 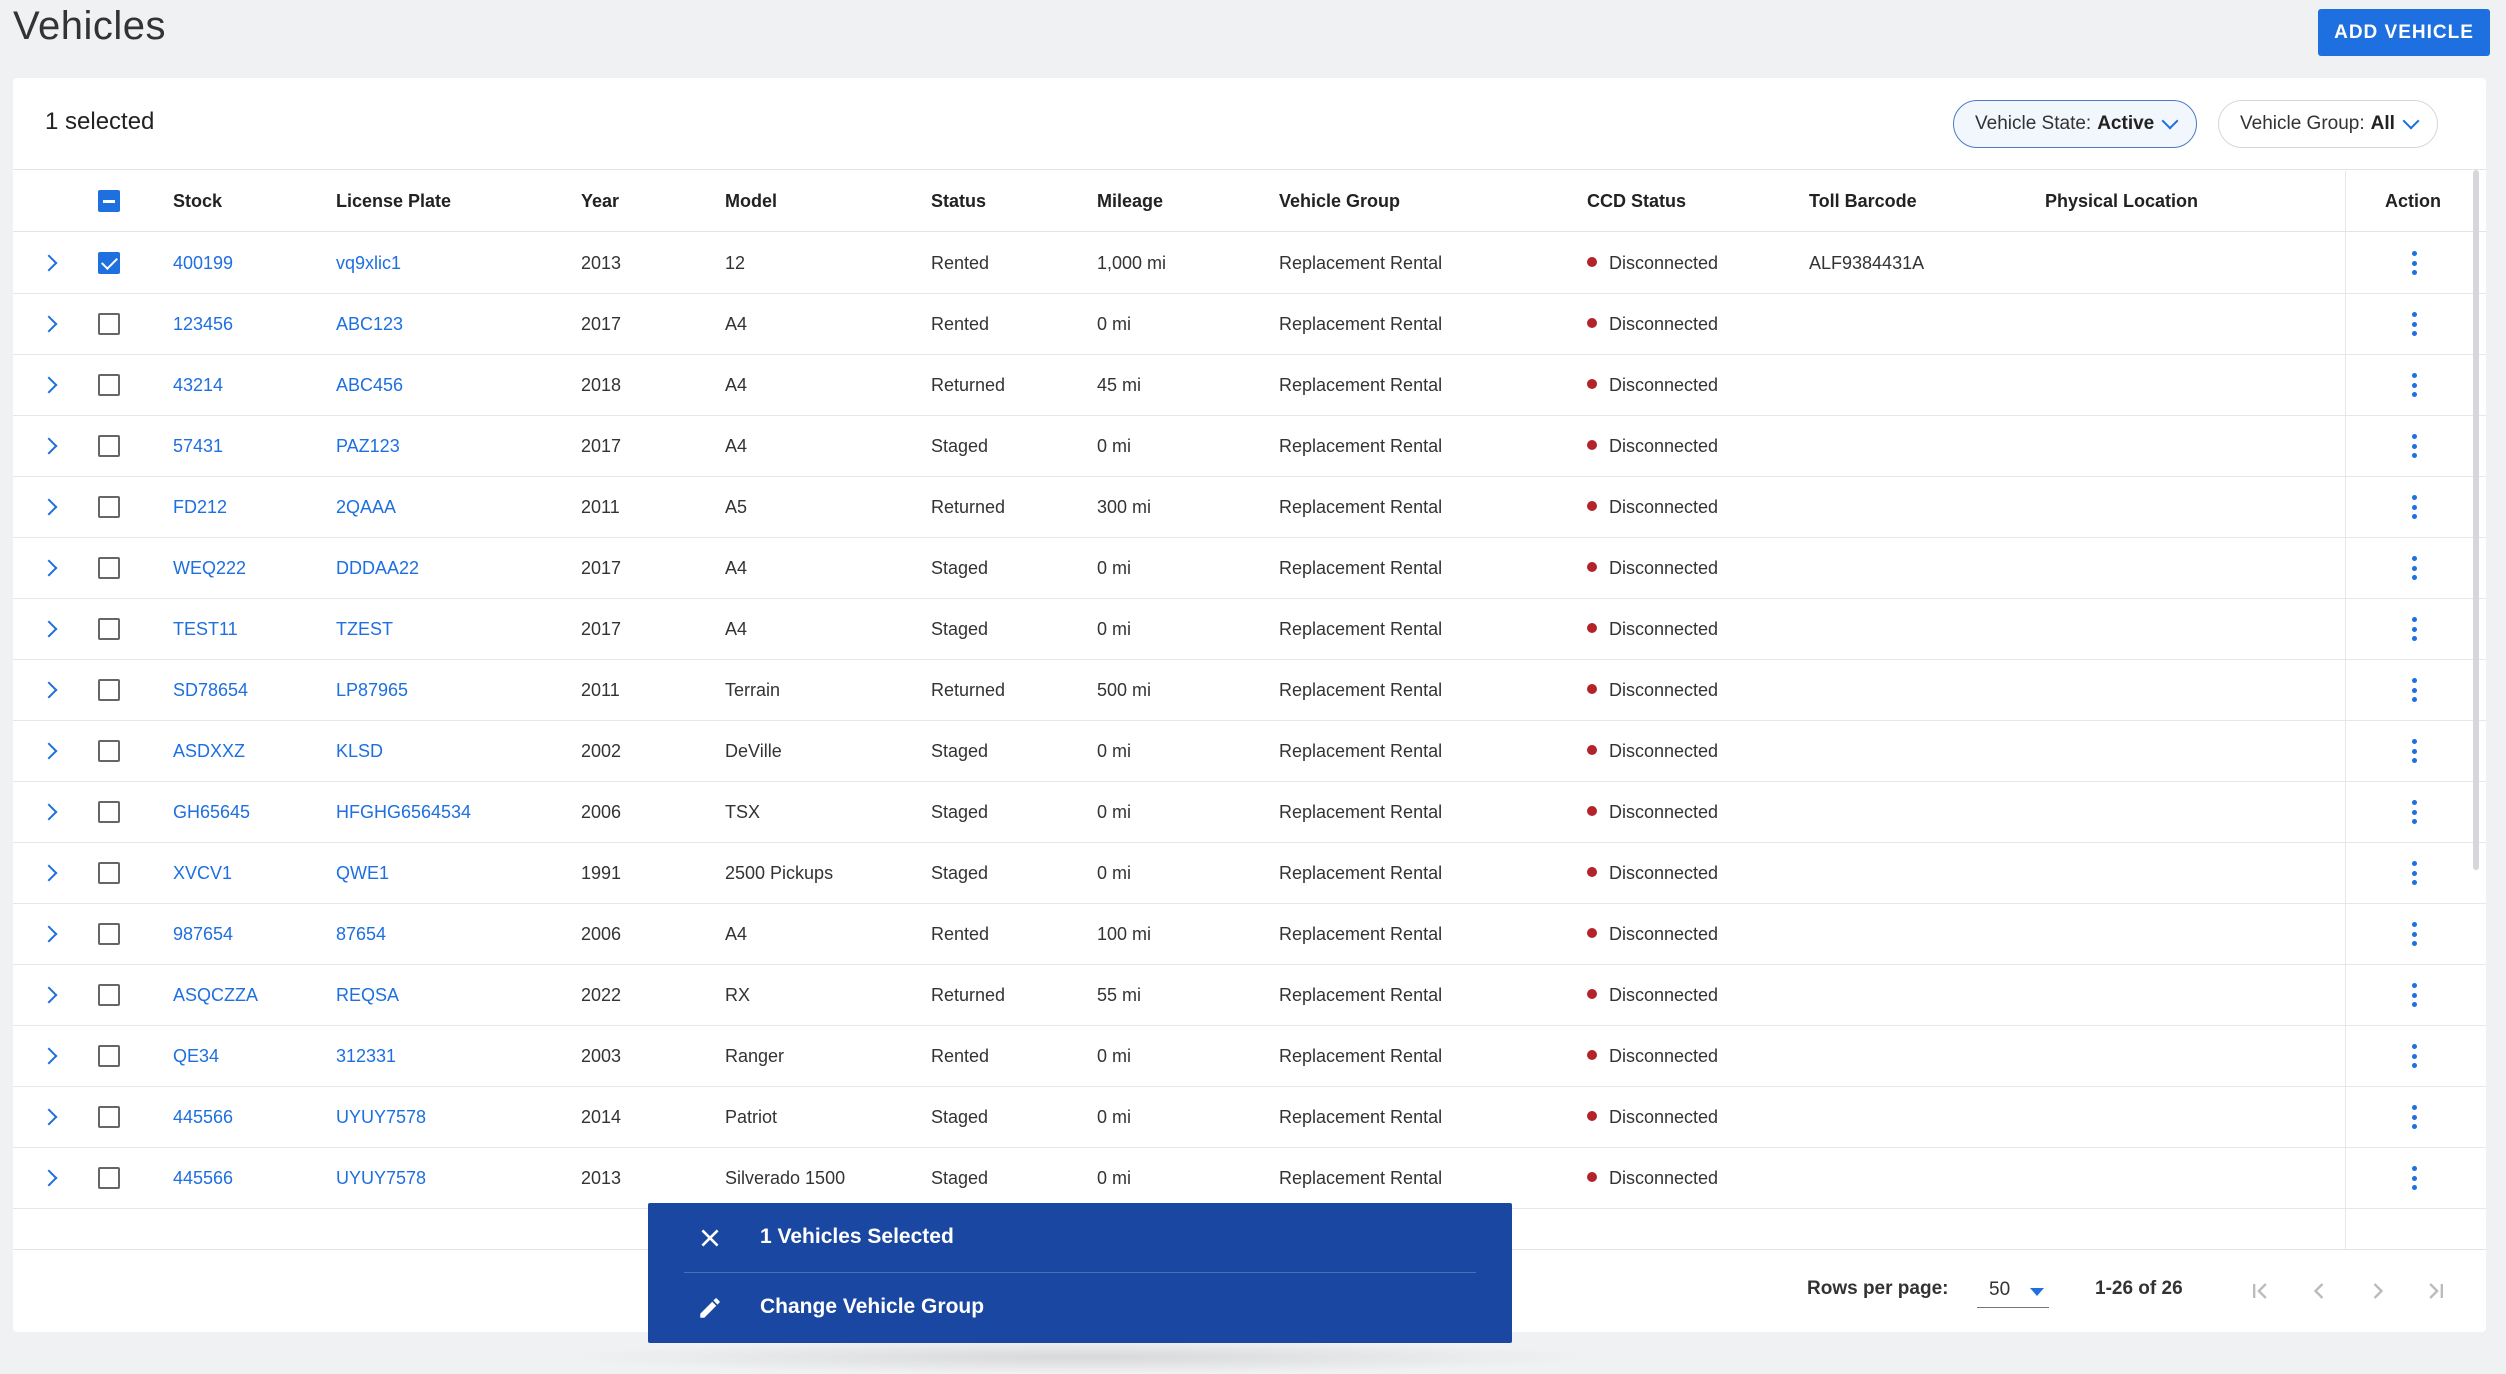 What do you see at coordinates (377, 568) in the screenshot?
I see `cell-license-plate: DDDAA22` at bounding box center [377, 568].